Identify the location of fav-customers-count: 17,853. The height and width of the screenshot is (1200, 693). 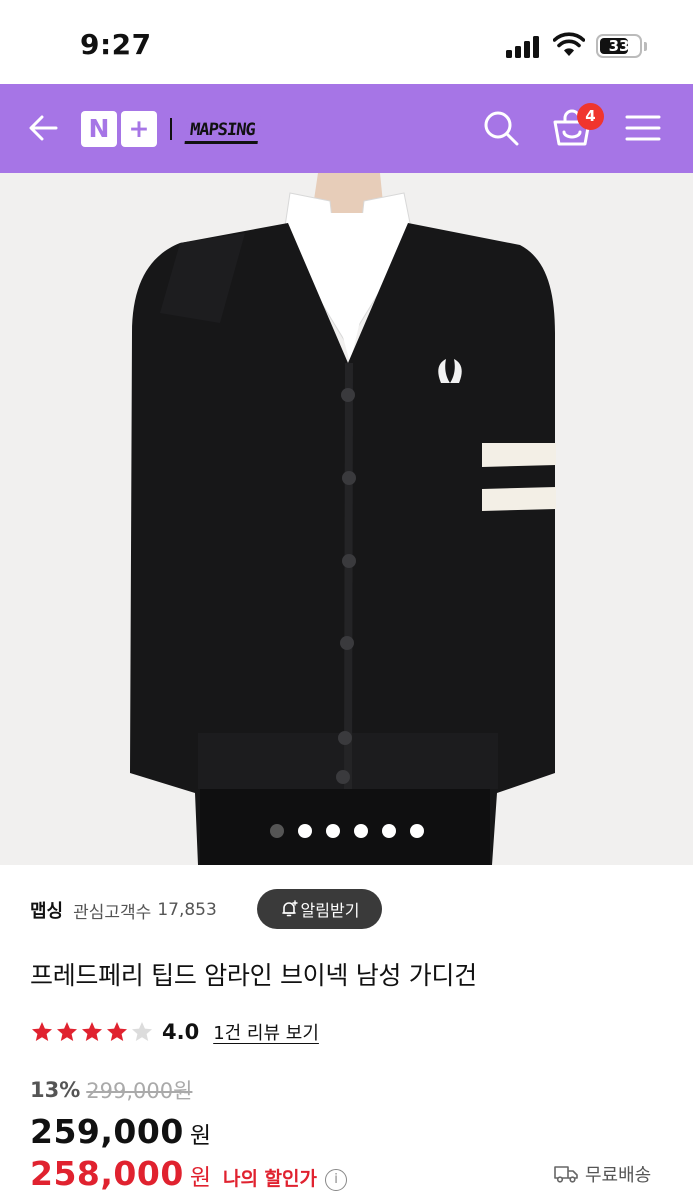
(187, 910).